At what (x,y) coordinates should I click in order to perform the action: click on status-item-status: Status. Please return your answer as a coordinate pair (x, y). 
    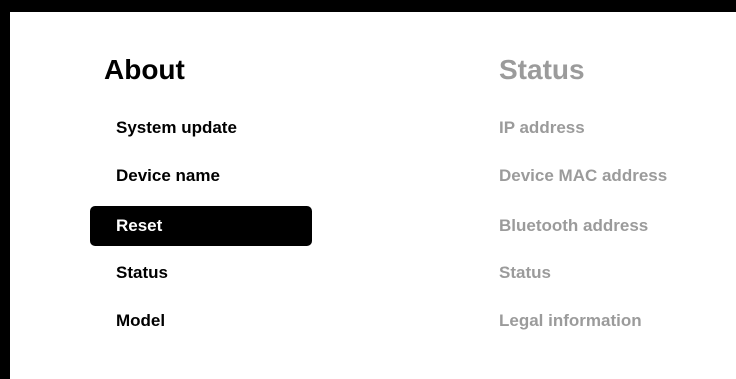
    Looking at the image, I should click on (525, 272).